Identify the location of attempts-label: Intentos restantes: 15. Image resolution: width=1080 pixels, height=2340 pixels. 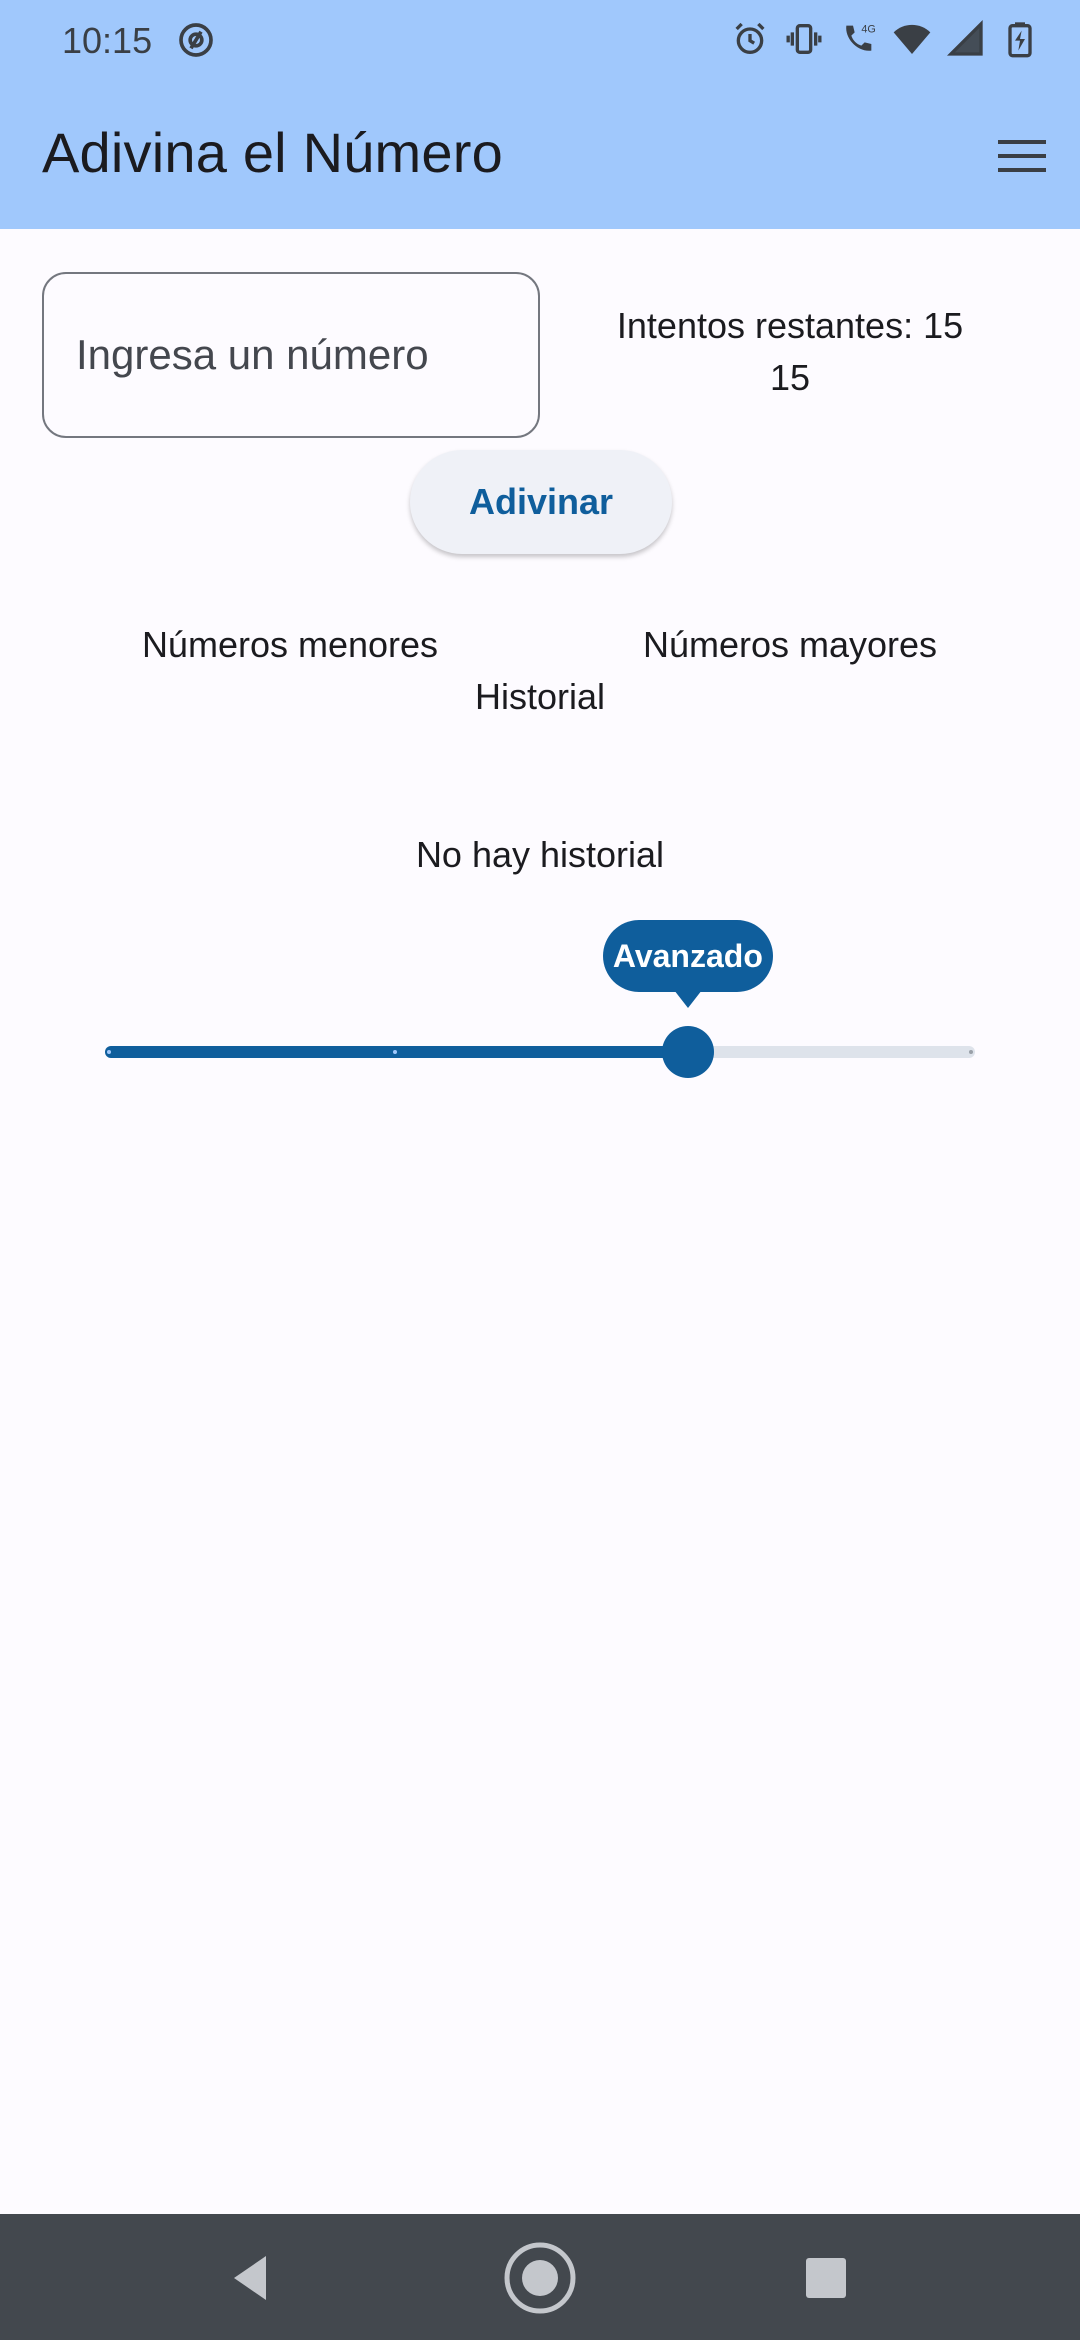
(790, 325).